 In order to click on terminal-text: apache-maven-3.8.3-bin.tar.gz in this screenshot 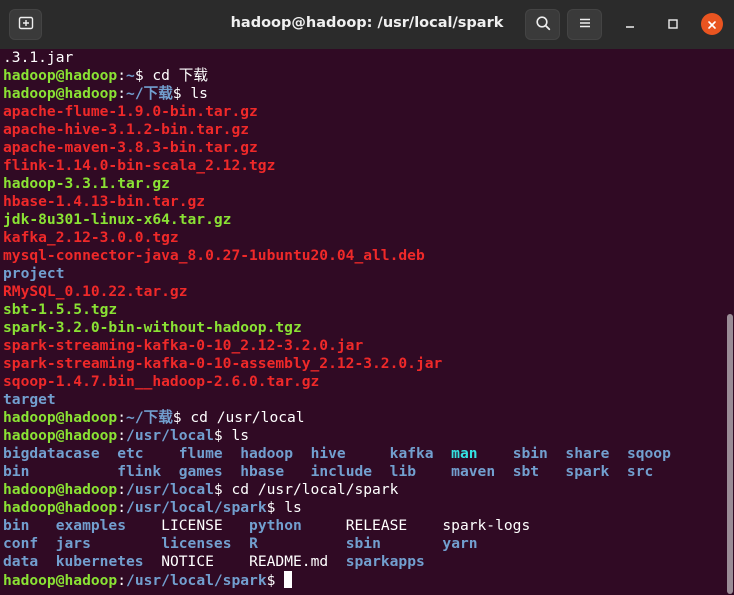, I will do `click(130, 147)`.